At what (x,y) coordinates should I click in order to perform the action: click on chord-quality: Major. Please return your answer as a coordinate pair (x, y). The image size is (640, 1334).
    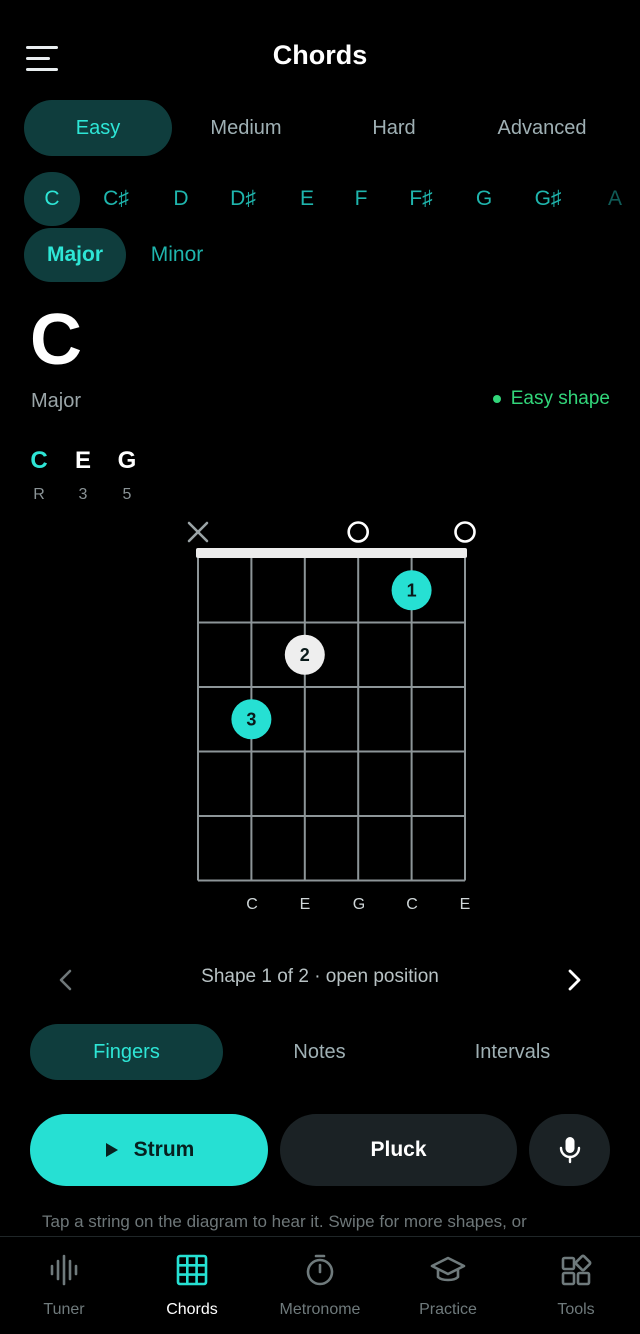
    Looking at the image, I should click on (56, 401).